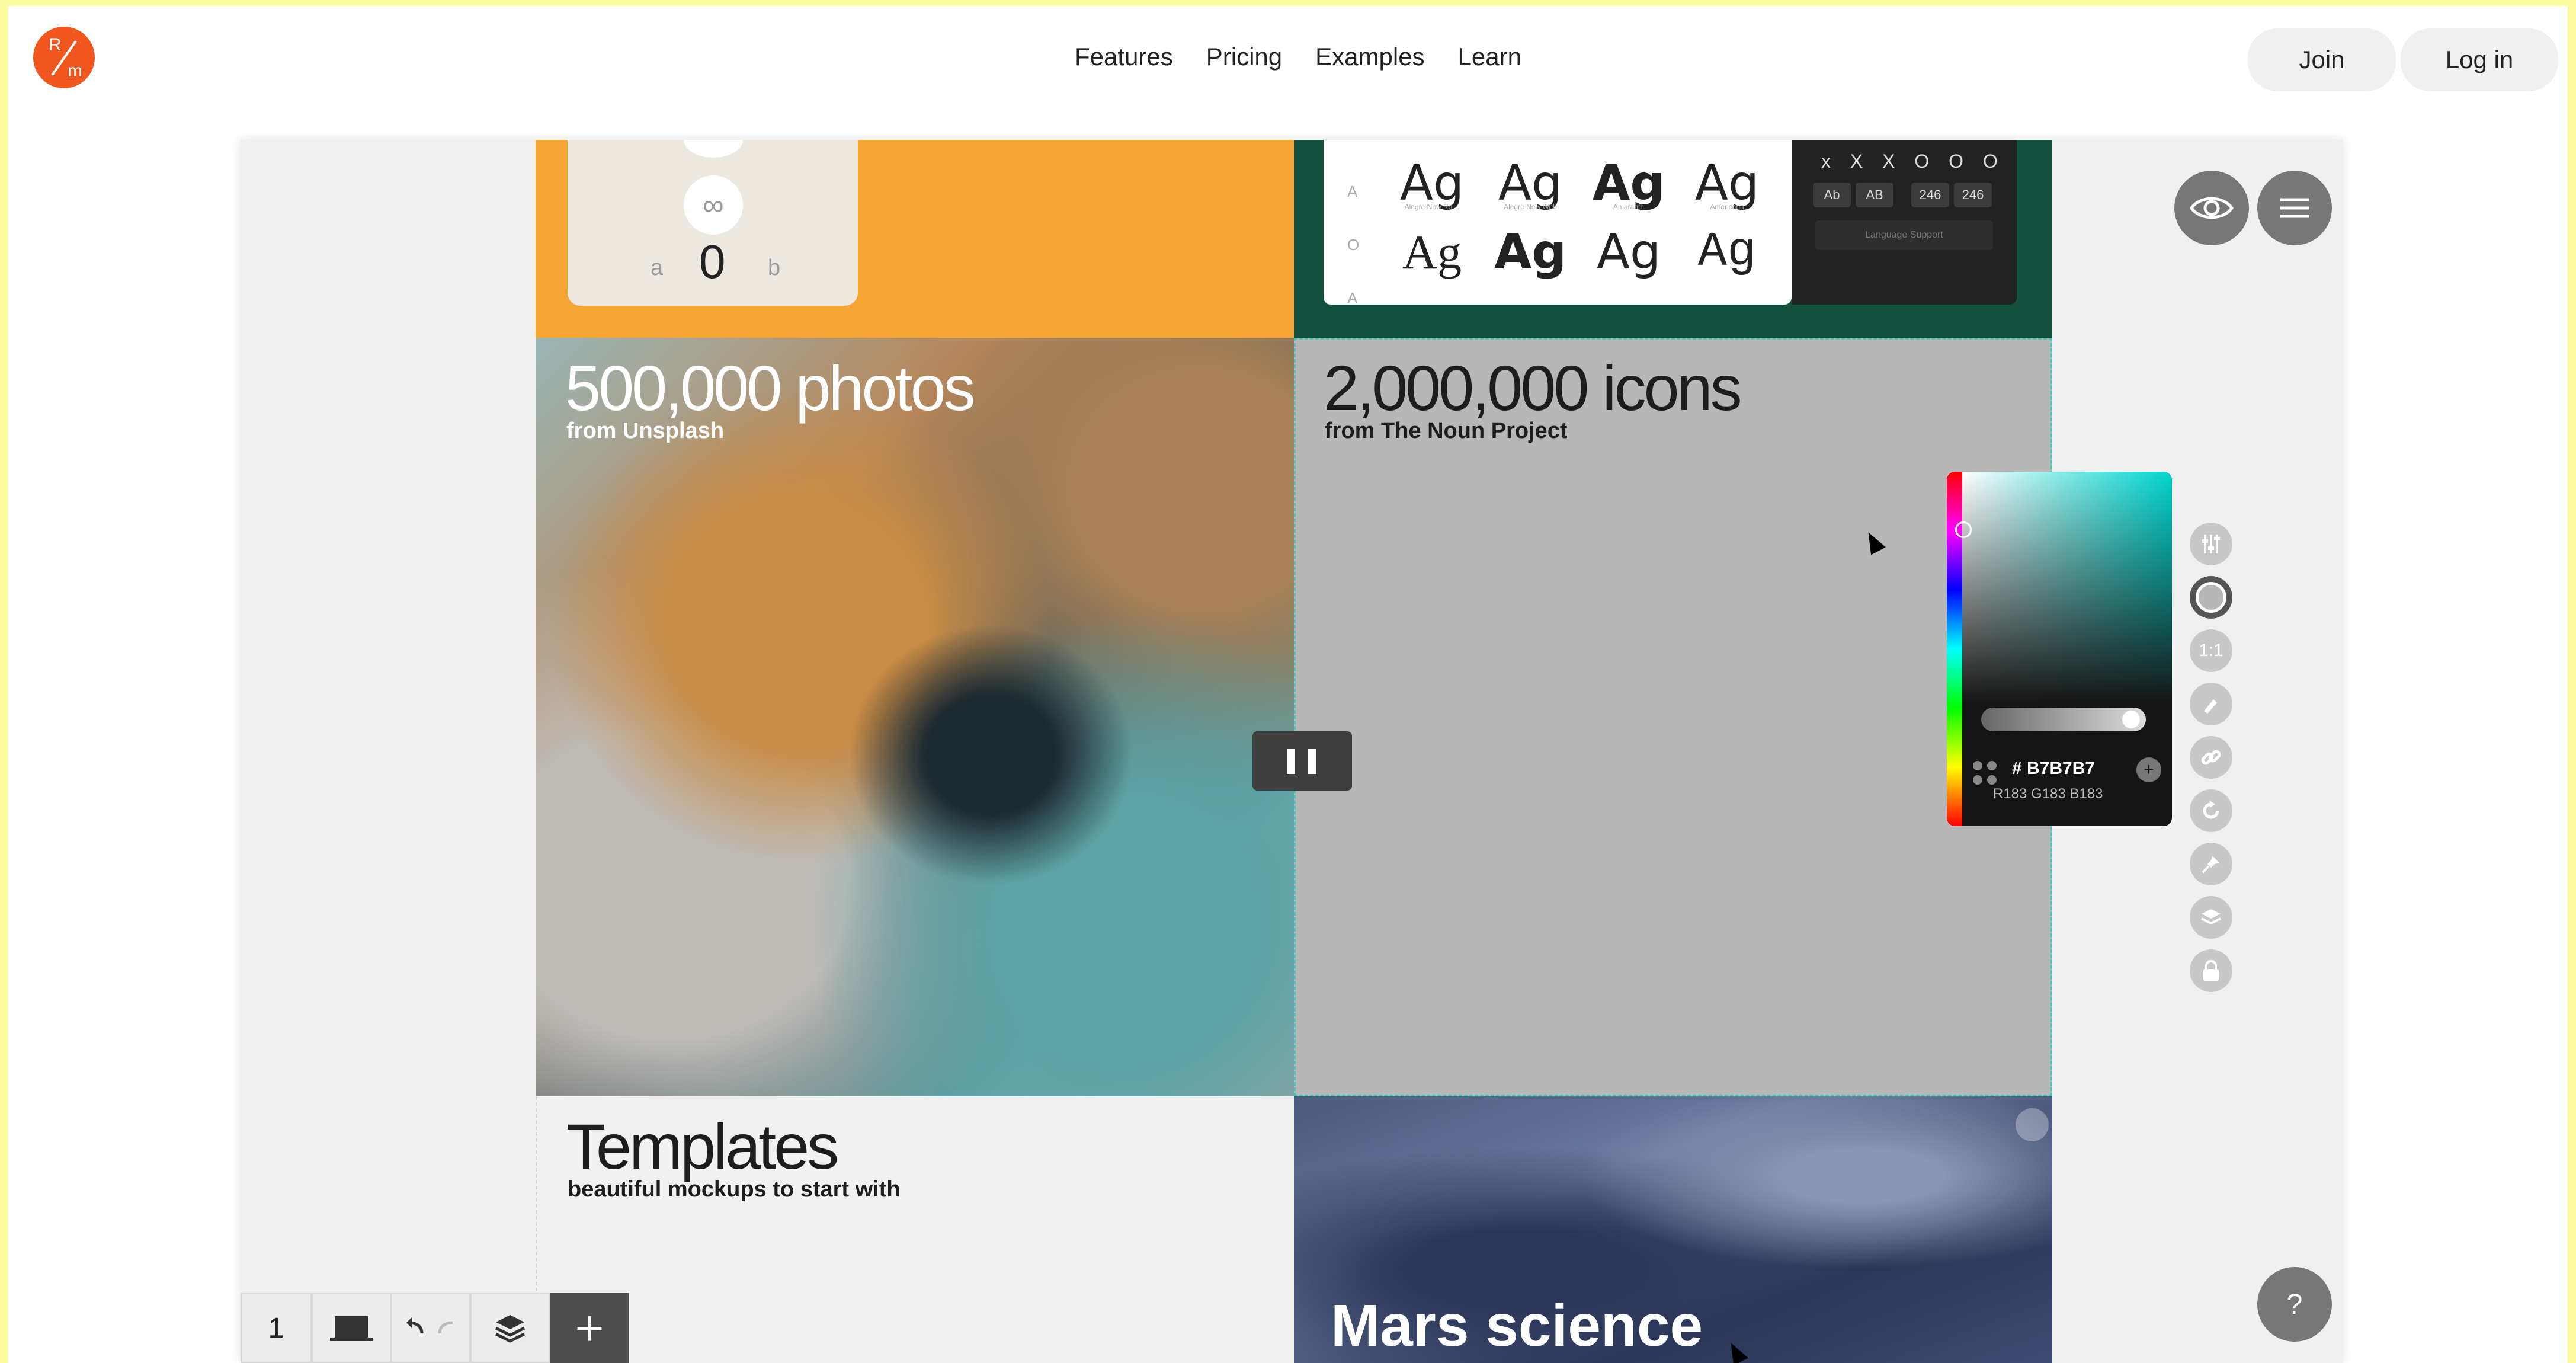 The width and height of the screenshot is (2576, 1363). What do you see at coordinates (2479, 59) in the screenshot?
I see `login-button: Log in` at bounding box center [2479, 59].